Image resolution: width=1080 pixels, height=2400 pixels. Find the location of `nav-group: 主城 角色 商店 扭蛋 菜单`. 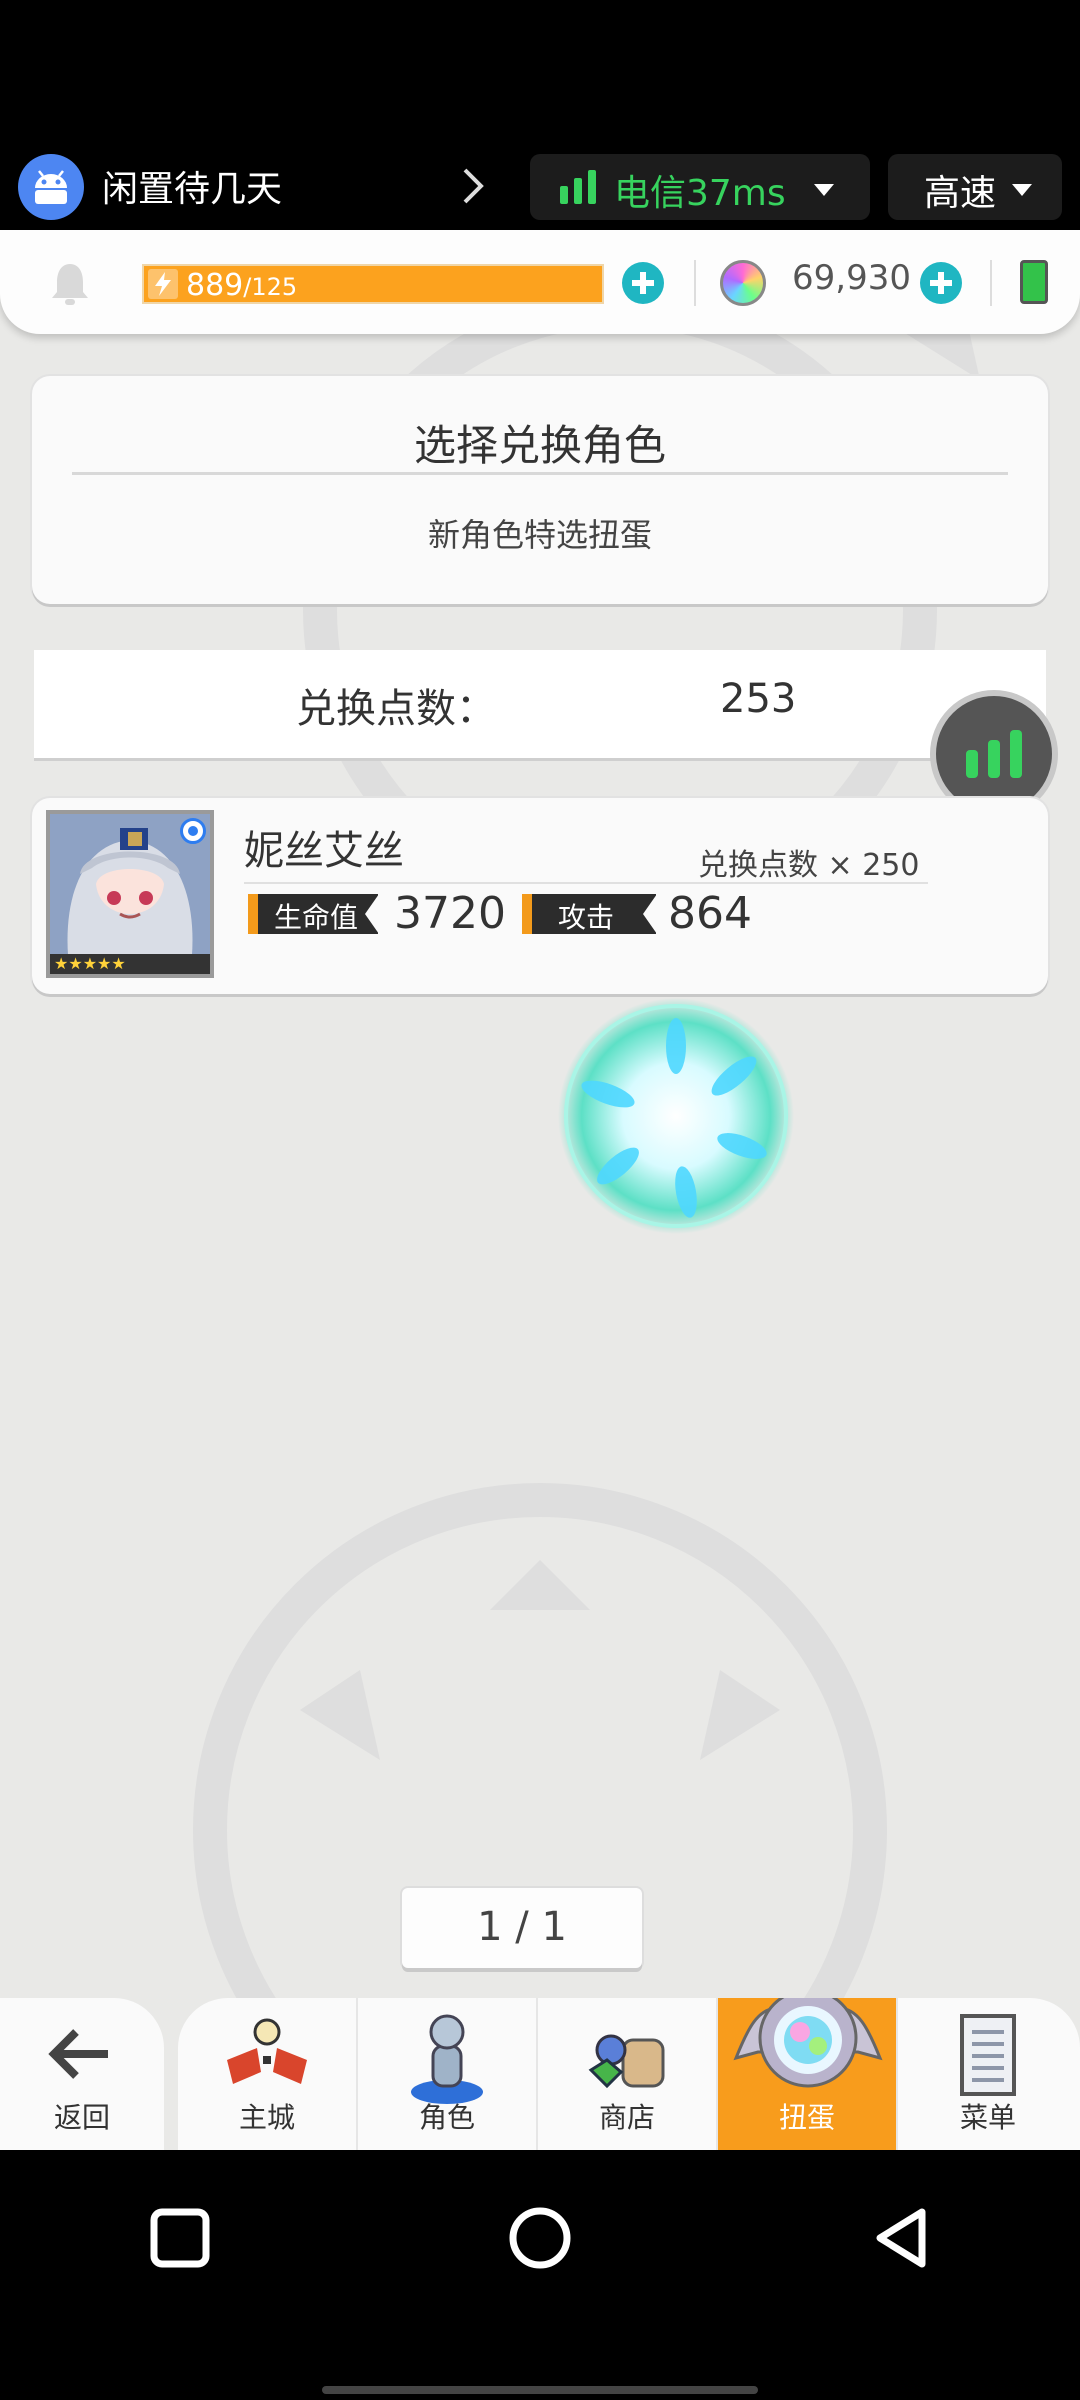

nav-group: 主城 角色 商店 扭蛋 菜单 is located at coordinates (629, 2074).